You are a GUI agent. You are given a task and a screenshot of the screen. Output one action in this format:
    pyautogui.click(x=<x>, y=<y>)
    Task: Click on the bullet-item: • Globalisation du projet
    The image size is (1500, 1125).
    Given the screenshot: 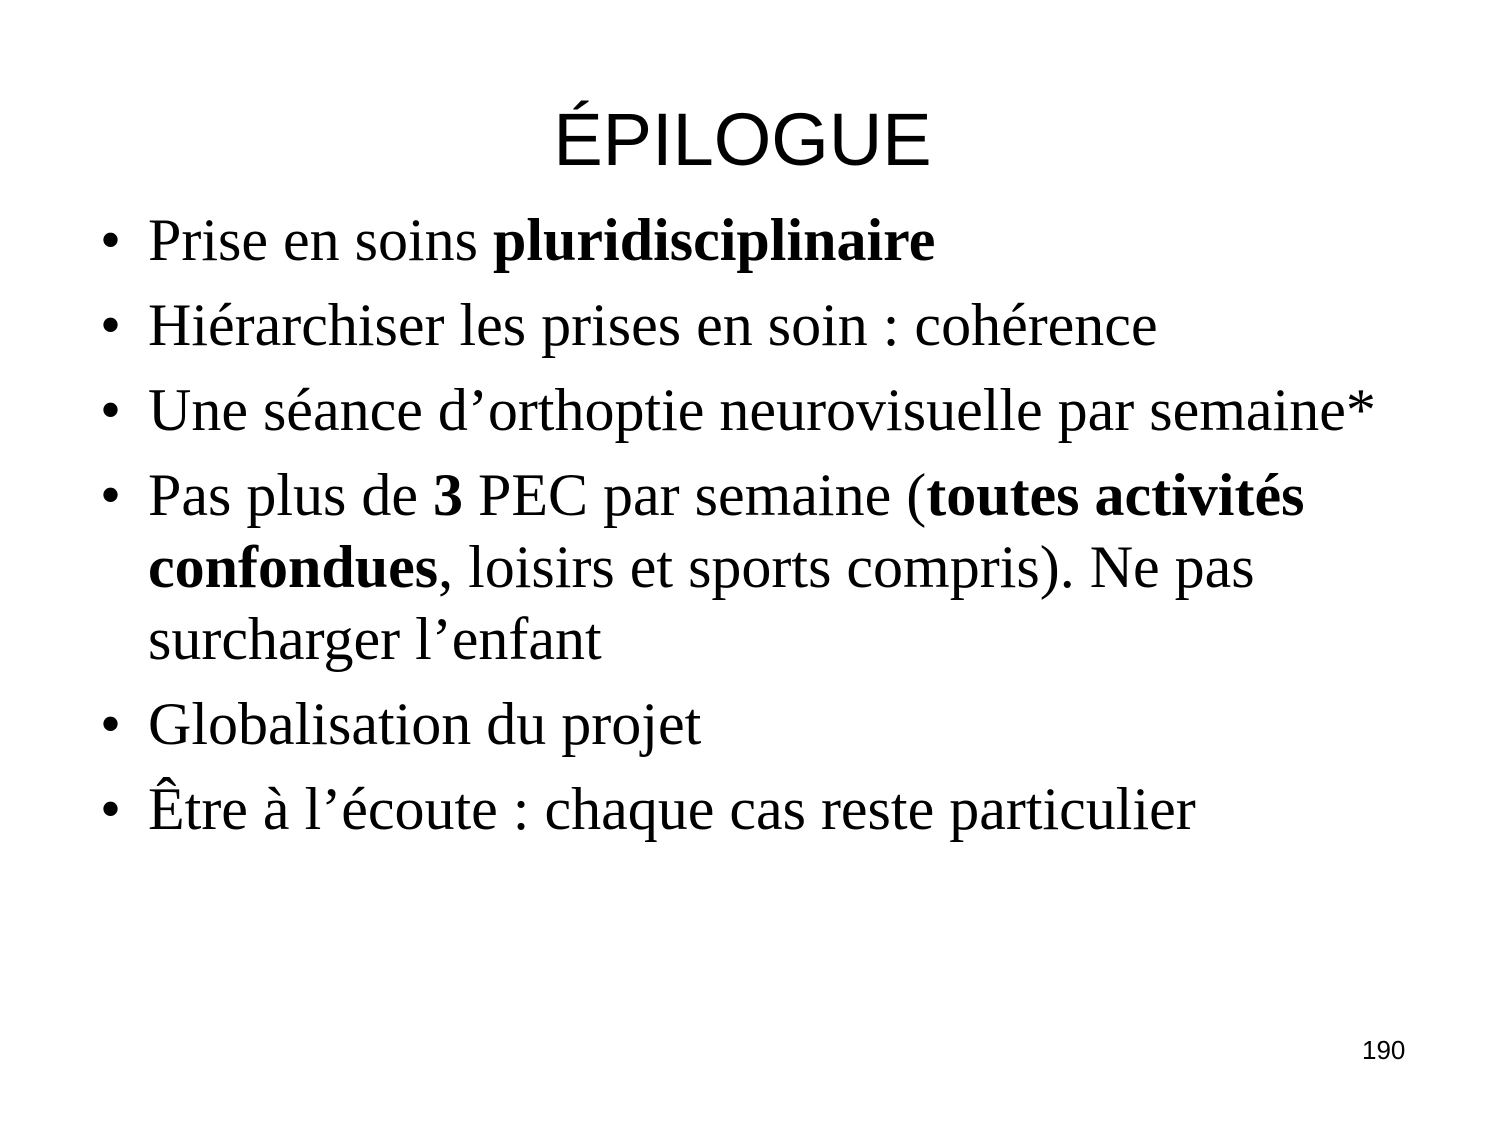 What is the action you would take?
    pyautogui.click(x=770, y=724)
    